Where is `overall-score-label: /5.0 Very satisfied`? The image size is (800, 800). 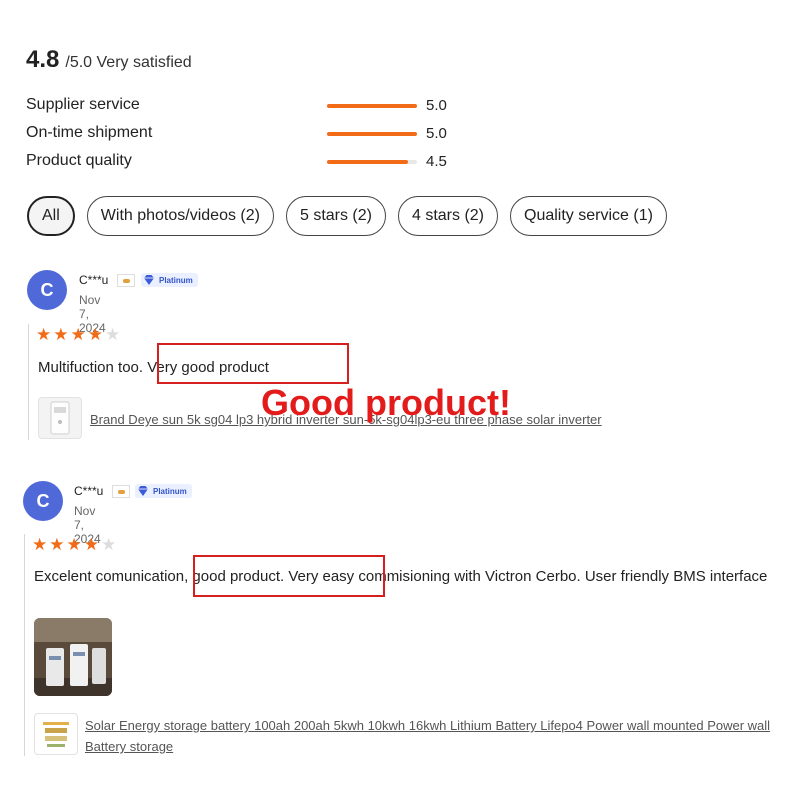
overall-score-label: /5.0 Very satisfied is located at coordinates (128, 62).